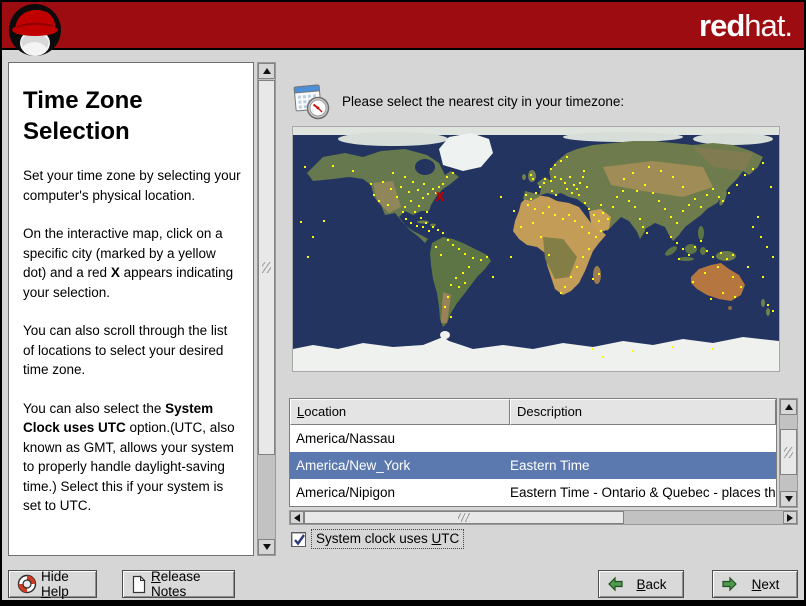  I want to click on back-button: Back, so click(641, 584).